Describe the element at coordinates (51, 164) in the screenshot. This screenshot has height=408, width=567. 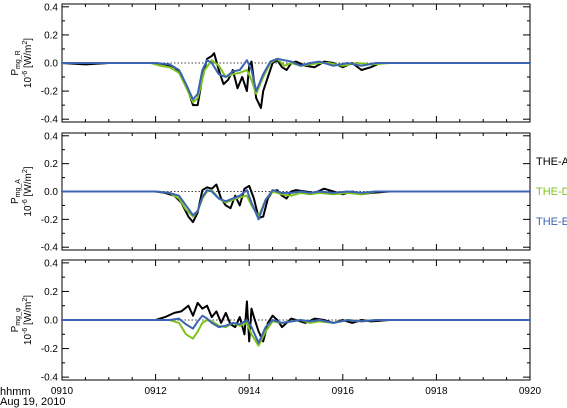
I see `panel-2-ytick-label: 0.2` at that location.